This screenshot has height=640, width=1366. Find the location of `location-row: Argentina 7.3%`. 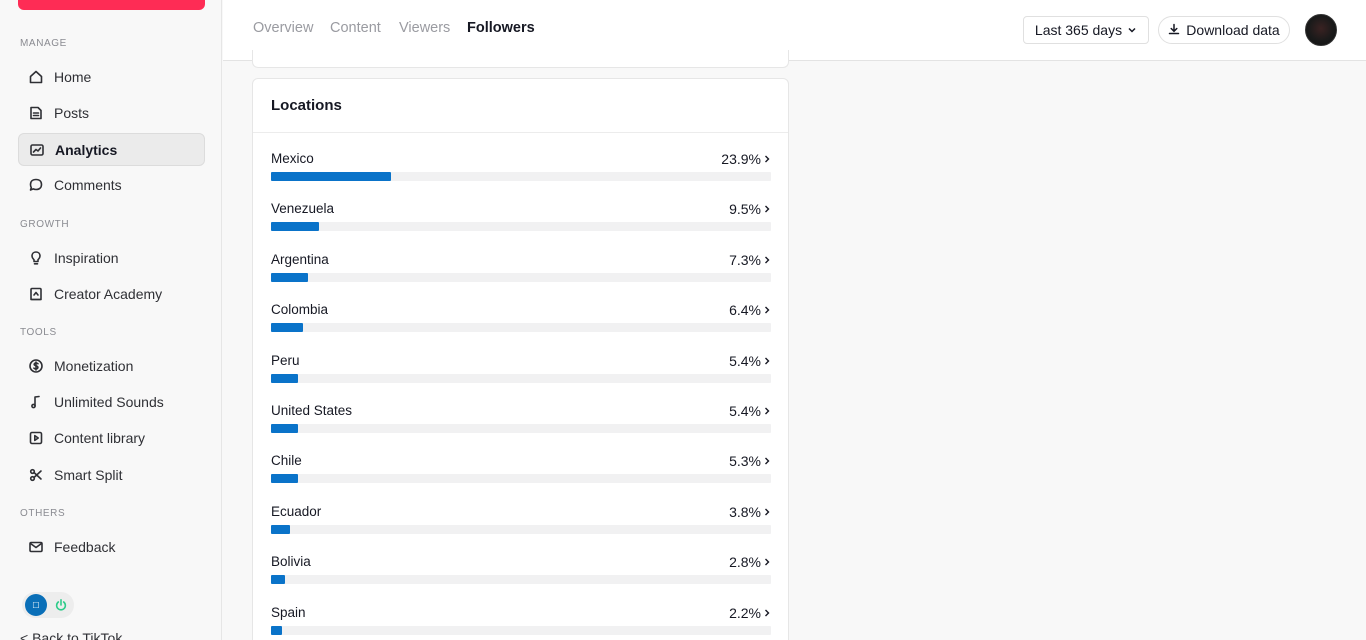

location-row: Argentina 7.3% is located at coordinates (521, 272).